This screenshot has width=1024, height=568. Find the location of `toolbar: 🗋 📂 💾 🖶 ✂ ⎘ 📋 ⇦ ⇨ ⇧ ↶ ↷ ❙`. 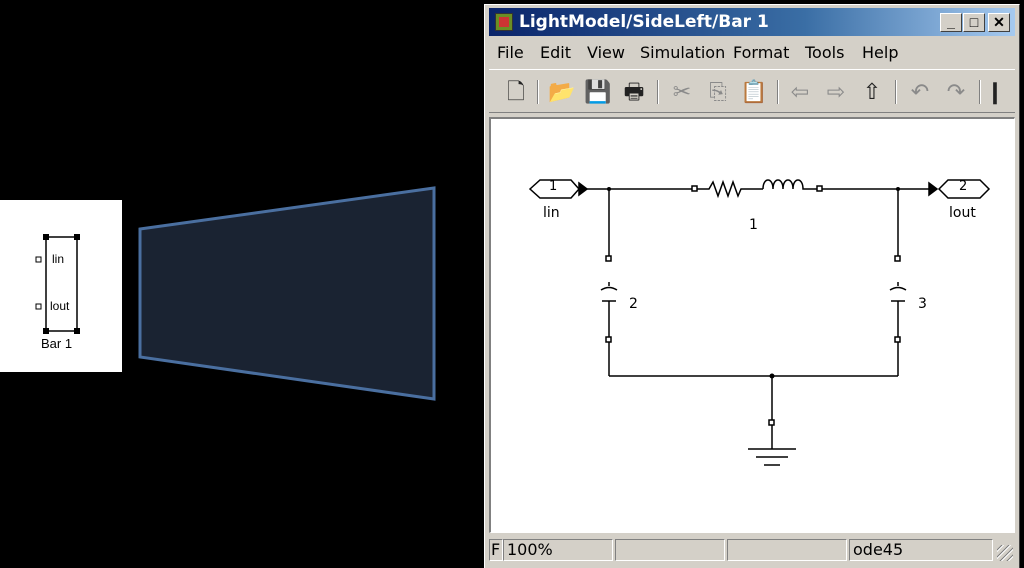

toolbar: 🗋 📂 💾 🖶 ✂ ⎘ 📋 ⇦ ⇨ ⇧ ↶ ↷ ❙ is located at coordinates (752, 91).